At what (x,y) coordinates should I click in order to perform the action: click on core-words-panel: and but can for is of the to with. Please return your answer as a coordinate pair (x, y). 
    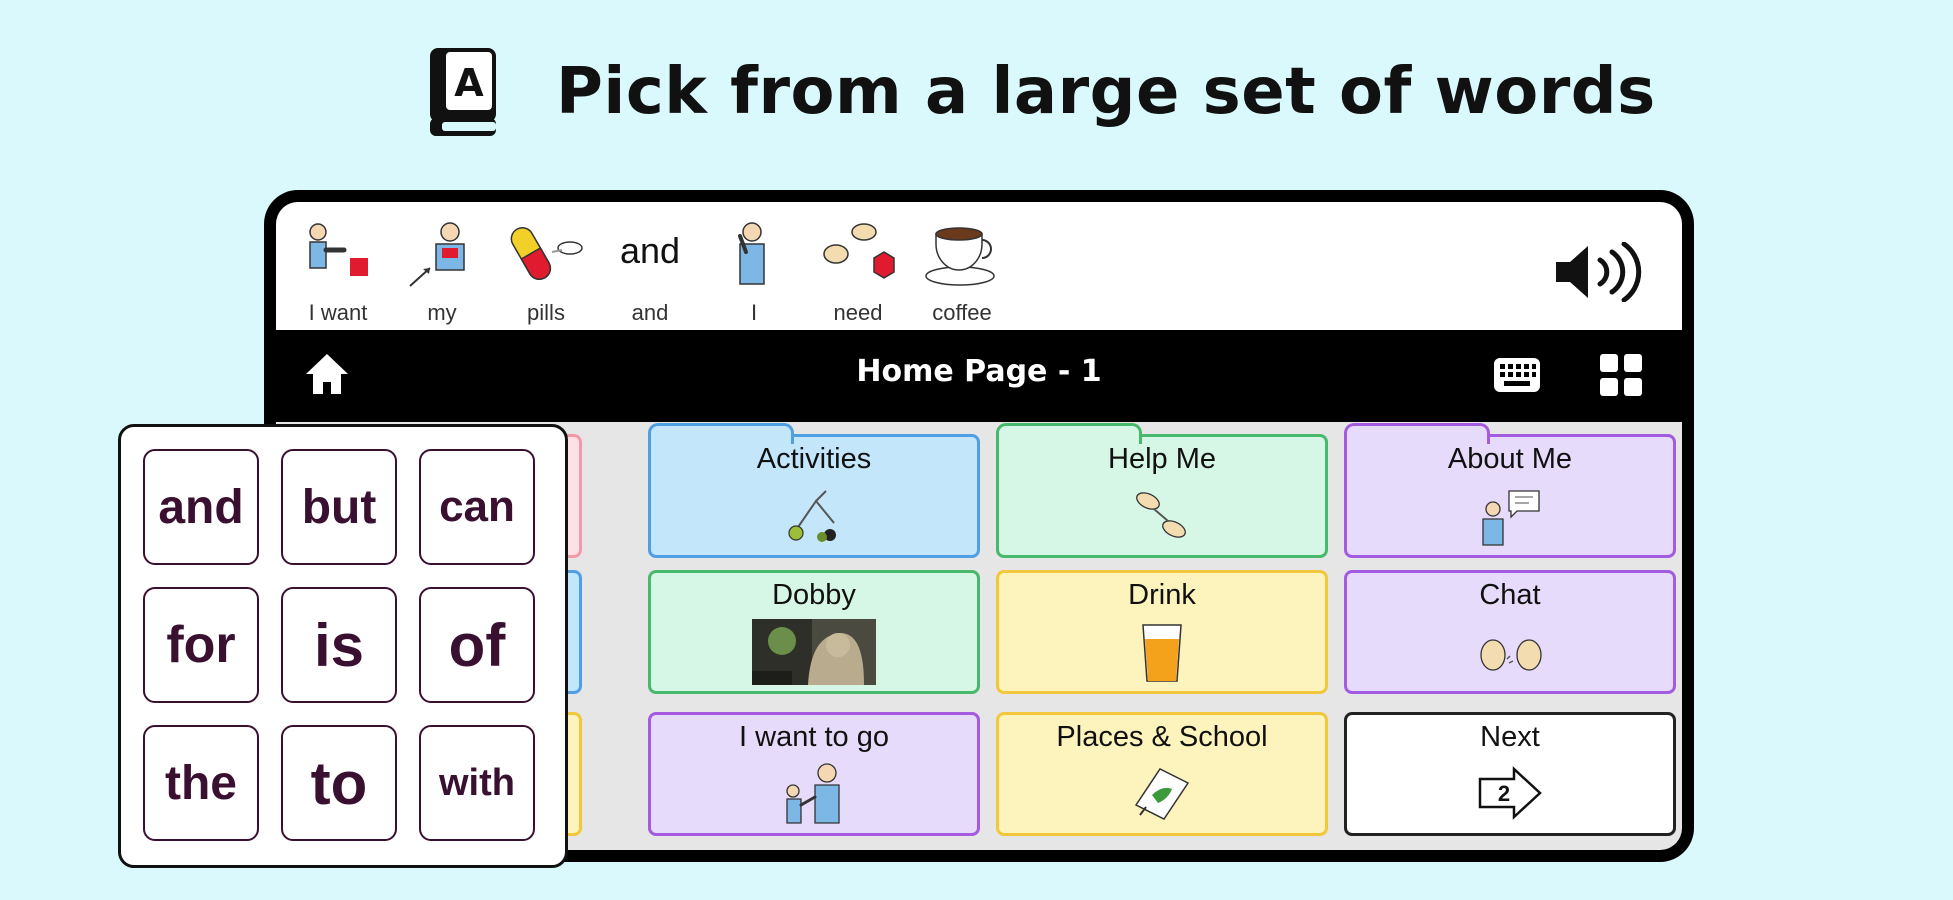
    Looking at the image, I should click on (343, 646).